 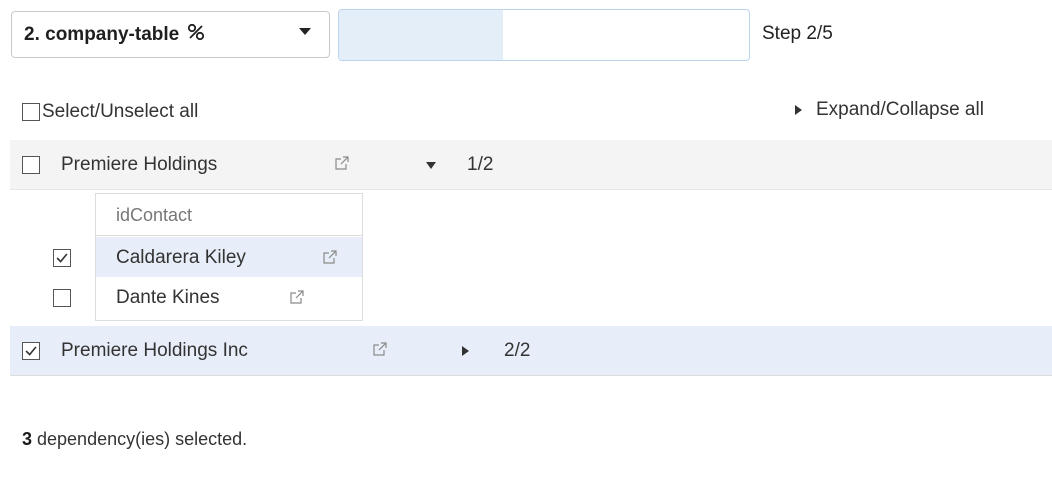 I want to click on select-all-toggle: Select/Unselect all, so click(x=110, y=112).